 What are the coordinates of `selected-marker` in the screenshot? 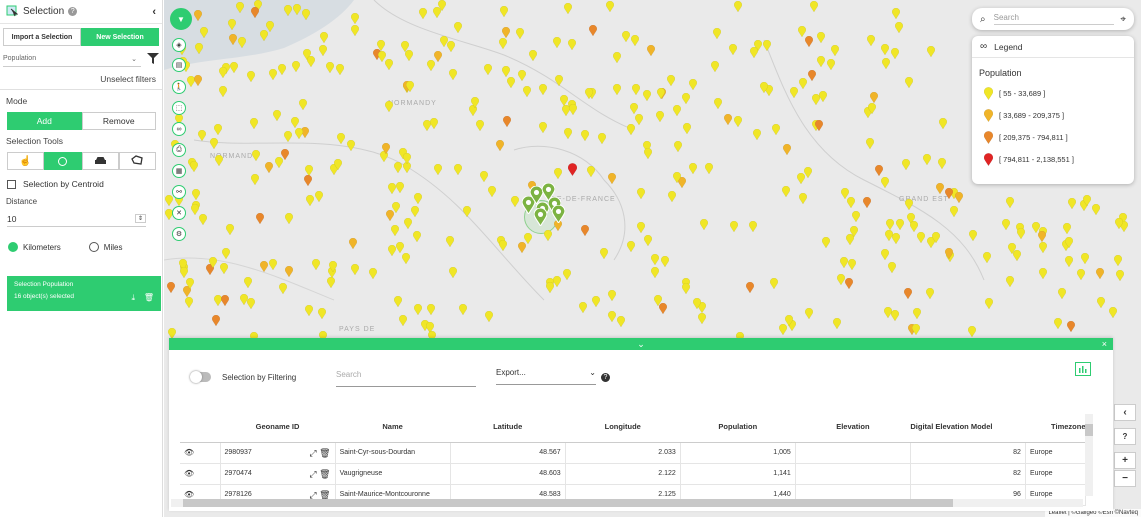 It's located at (558, 214).